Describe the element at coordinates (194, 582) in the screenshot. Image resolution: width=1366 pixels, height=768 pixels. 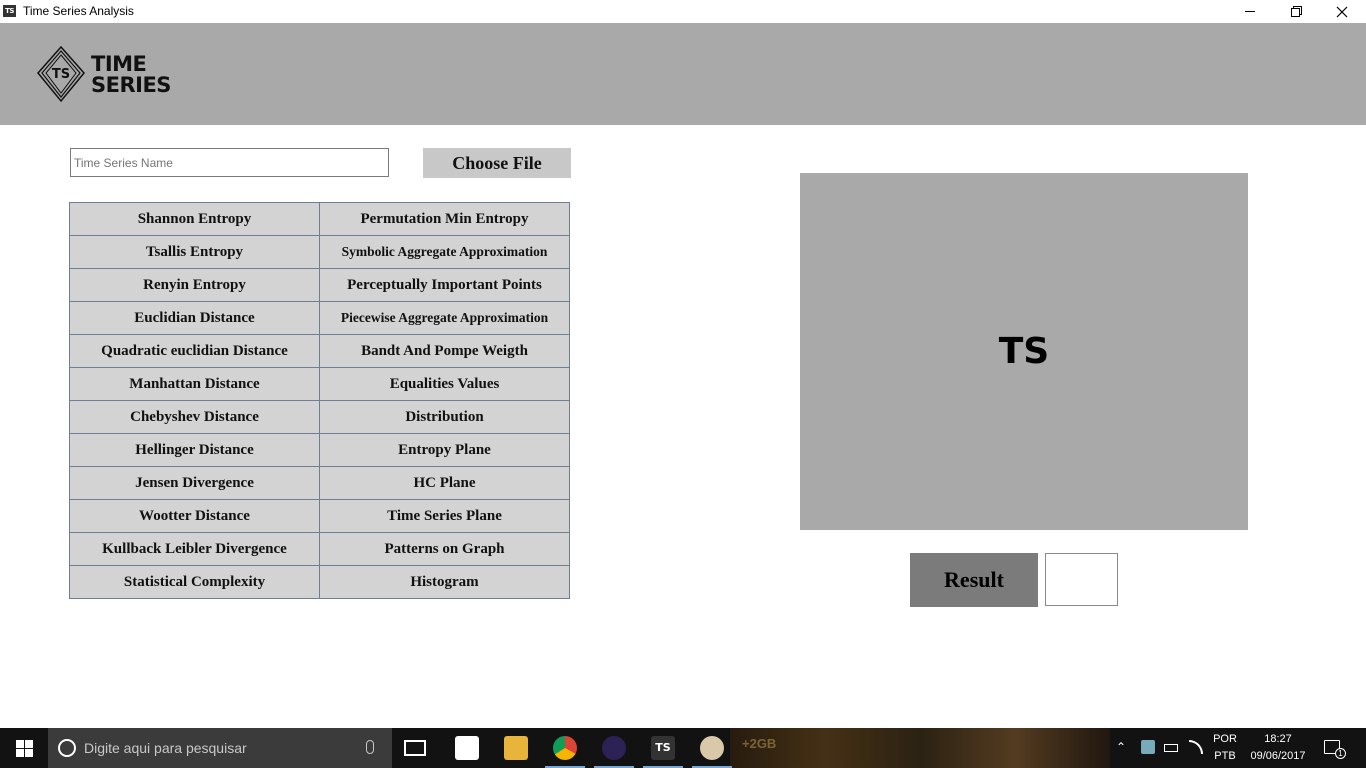
I see `statistical-complexity-button: Statistical Complexity` at that location.